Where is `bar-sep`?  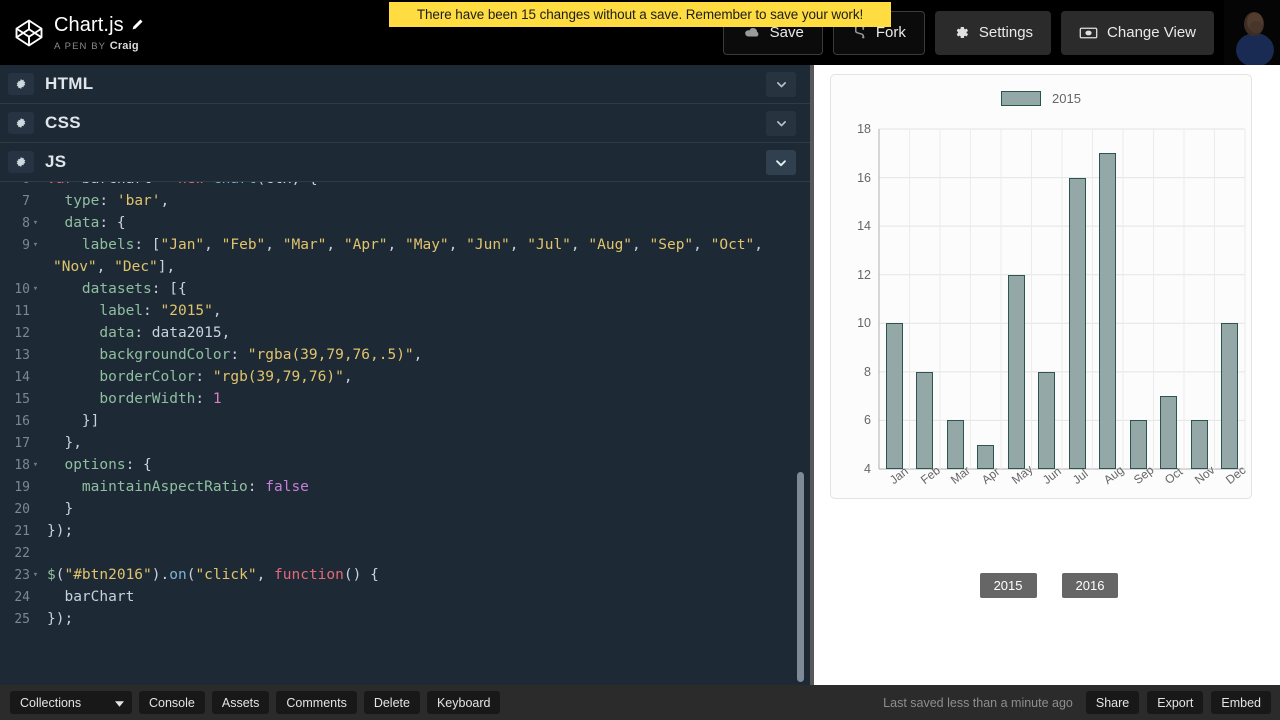 bar-sep is located at coordinates (1138, 444).